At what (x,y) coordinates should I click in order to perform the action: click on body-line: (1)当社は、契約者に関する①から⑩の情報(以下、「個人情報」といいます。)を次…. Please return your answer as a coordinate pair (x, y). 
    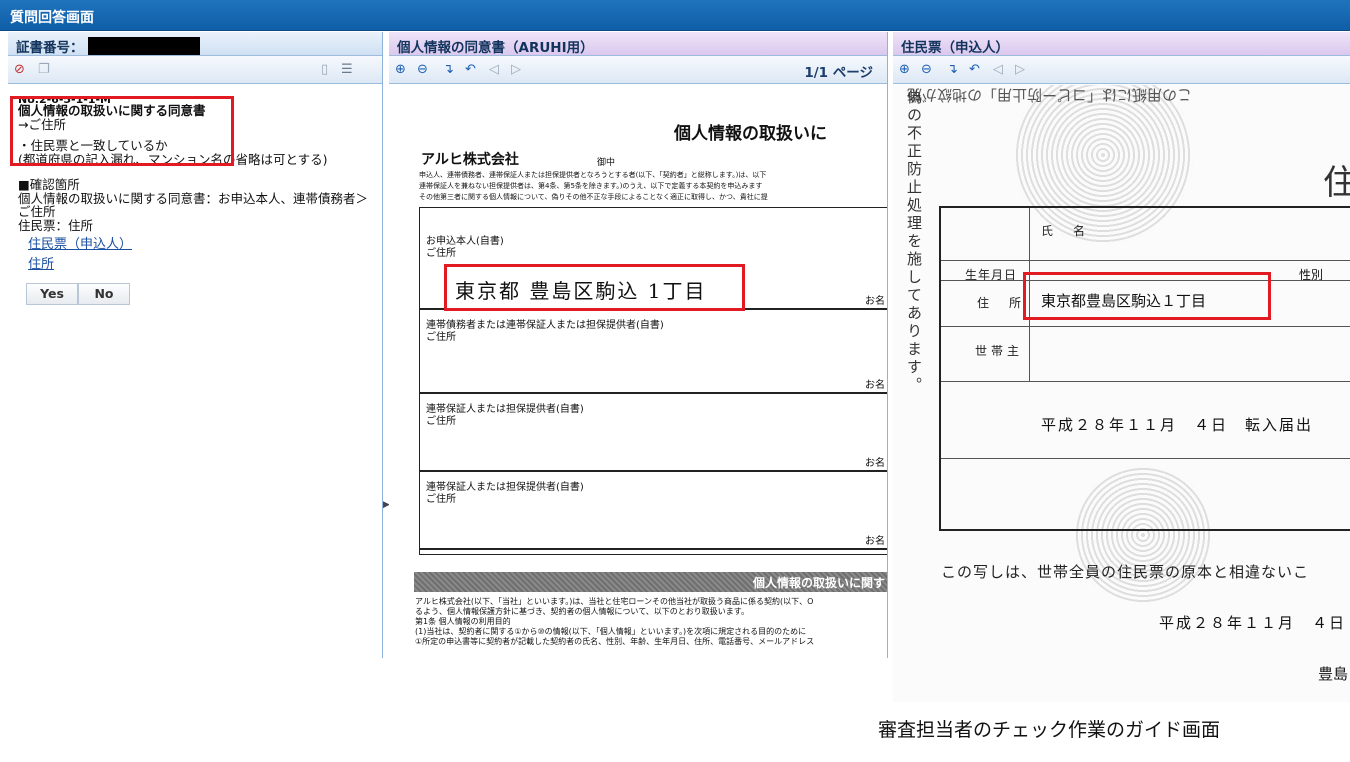
    Looking at the image, I should click on (611, 631).